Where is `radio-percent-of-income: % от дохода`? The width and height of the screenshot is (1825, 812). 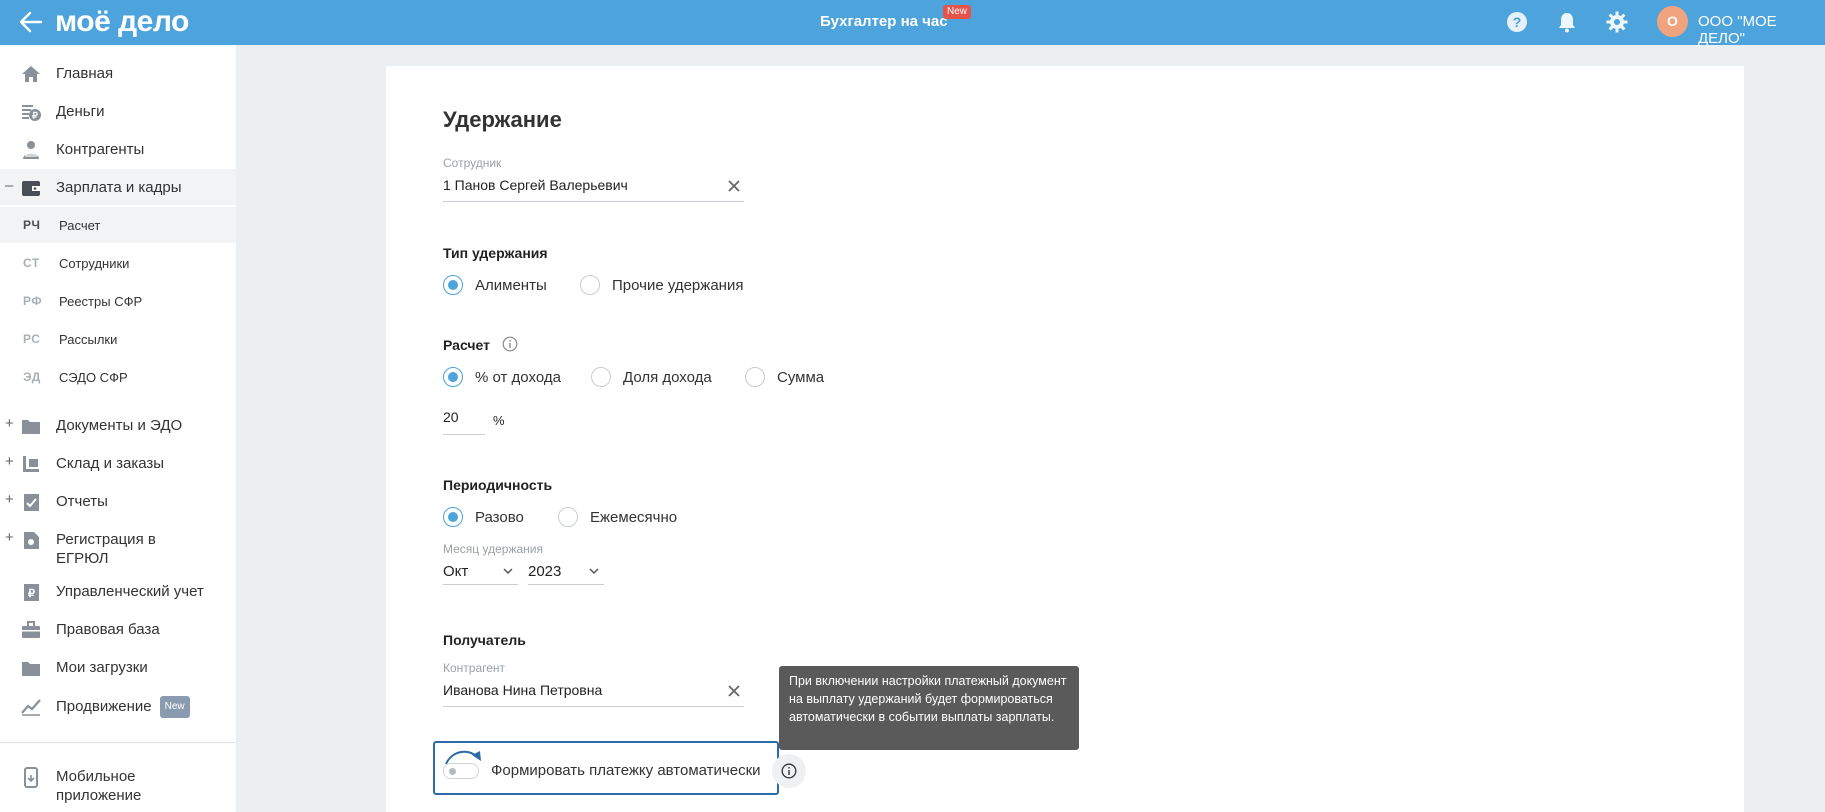
radio-percent-of-income: % от дохода is located at coordinates (505, 378).